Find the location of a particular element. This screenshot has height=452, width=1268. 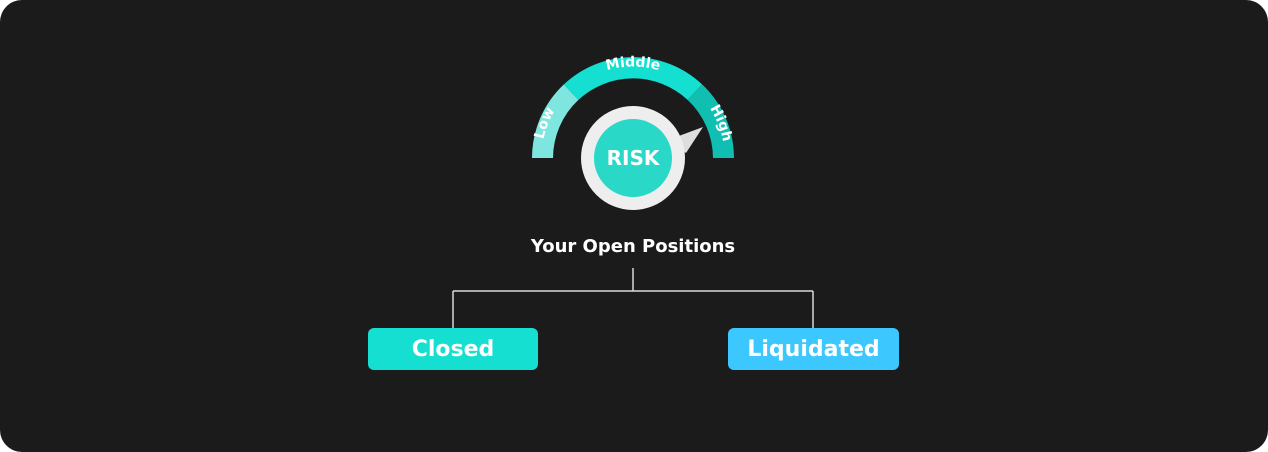

outcome-closed: Closed is located at coordinates (453, 349).